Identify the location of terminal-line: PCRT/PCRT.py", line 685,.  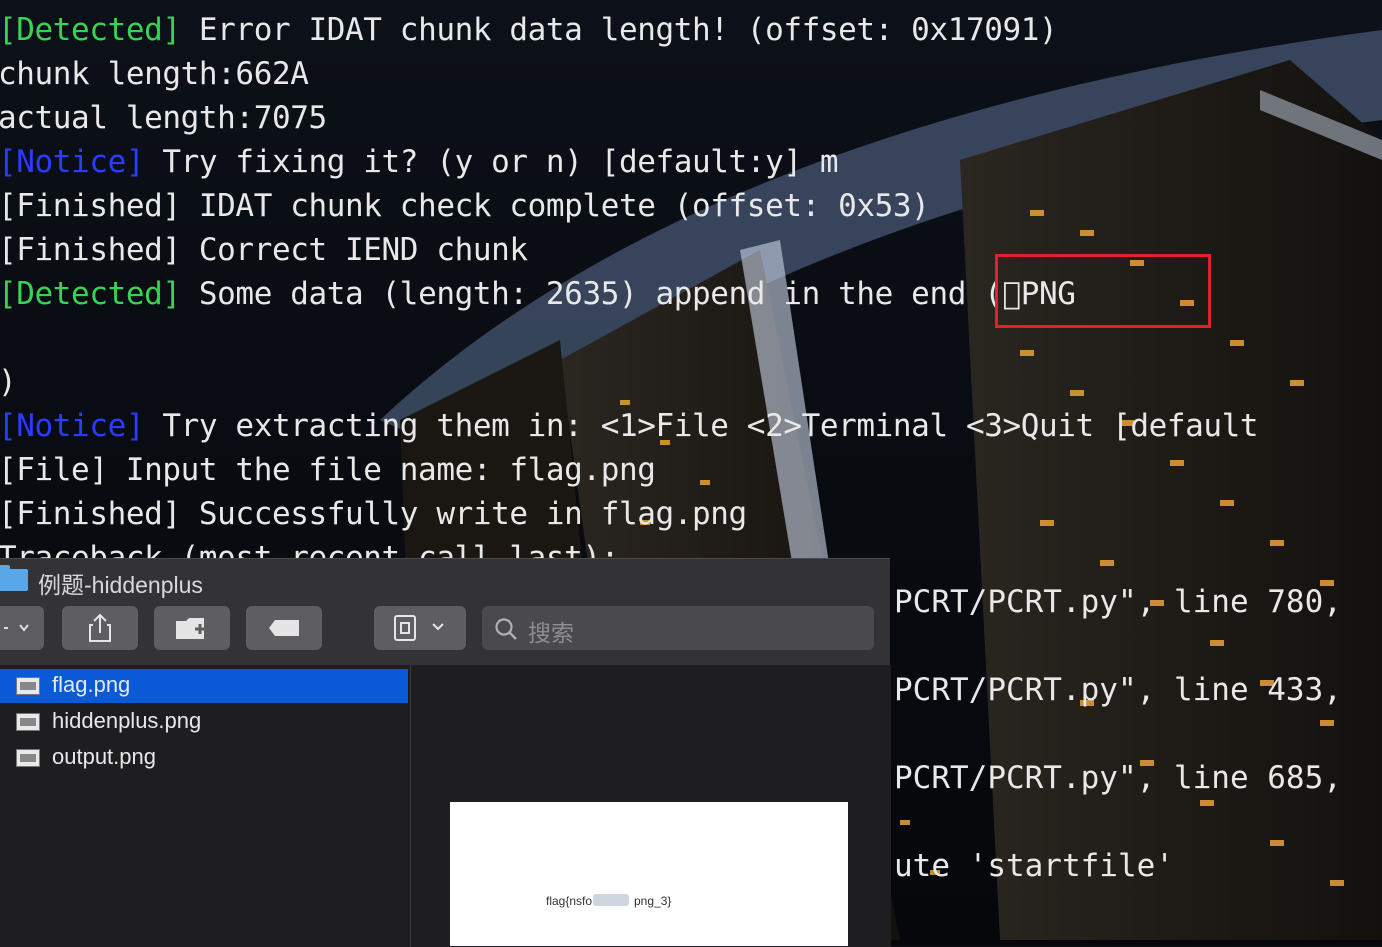
(1118, 778).